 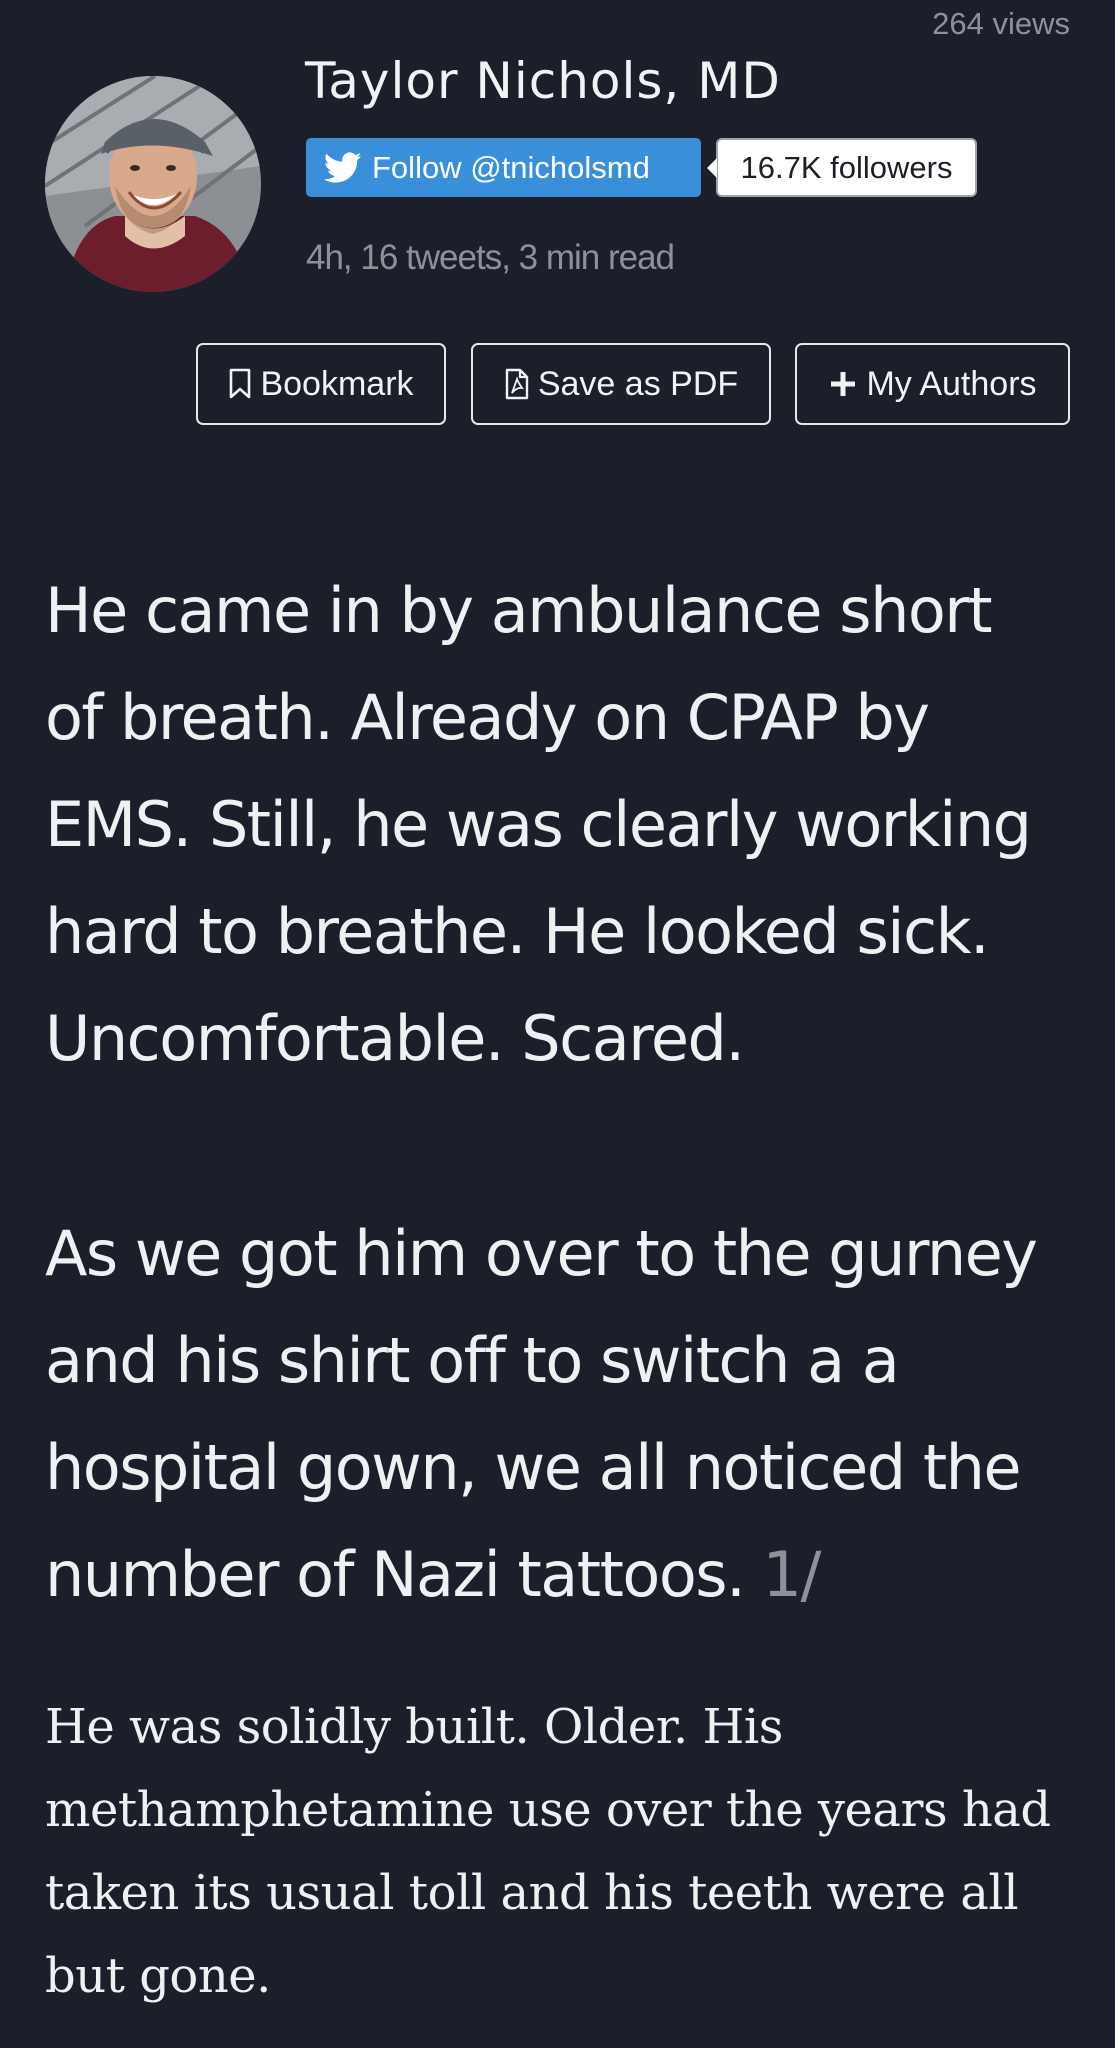 I want to click on tweet-line: He was solidly built. Older. His, so click(x=414, y=1727).